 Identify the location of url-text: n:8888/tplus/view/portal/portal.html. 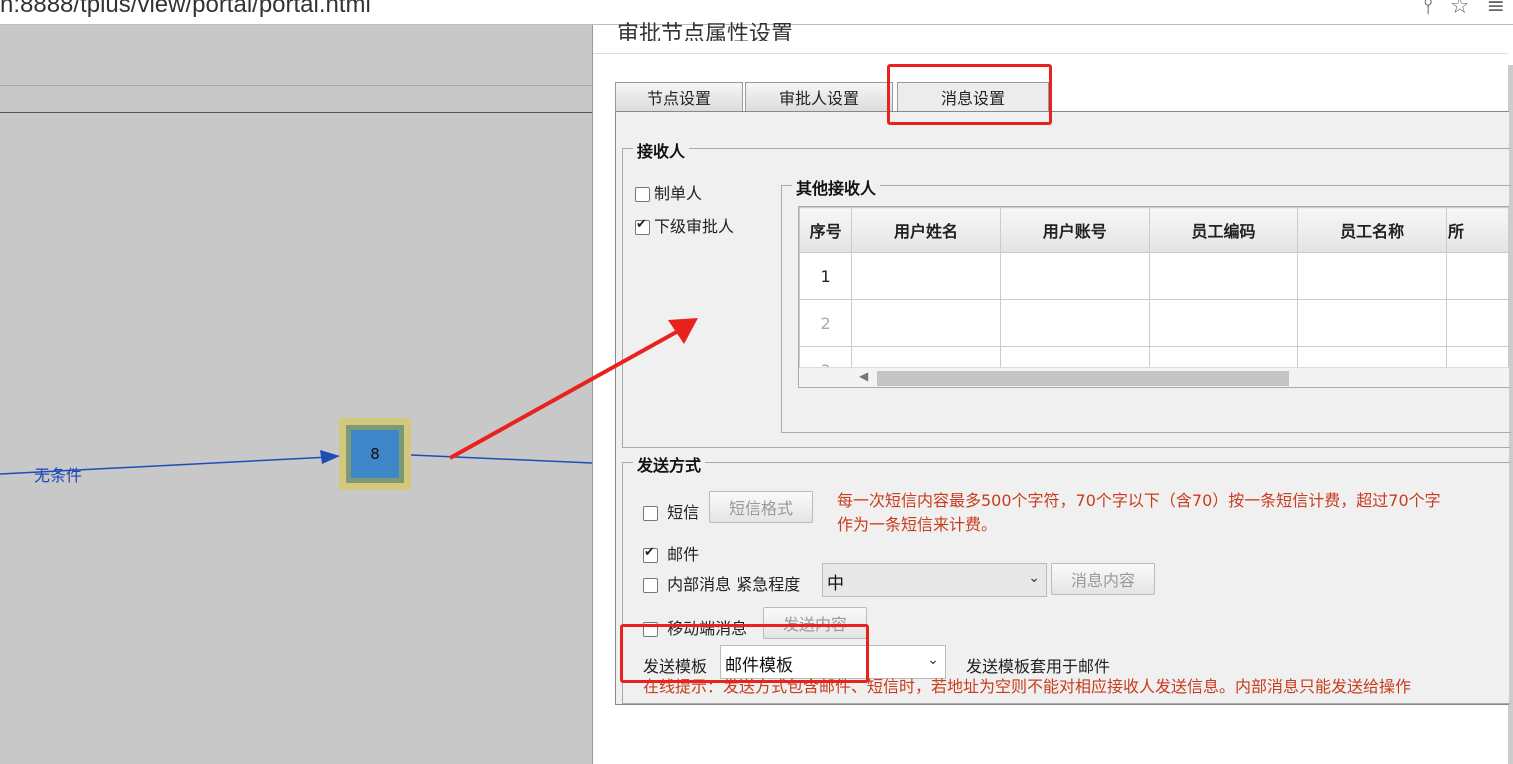
(185, 9).